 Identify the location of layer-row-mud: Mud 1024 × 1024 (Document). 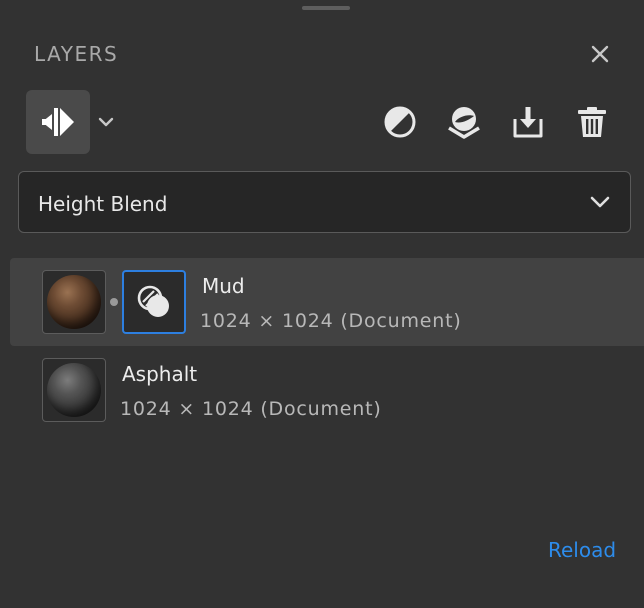
(327, 302).